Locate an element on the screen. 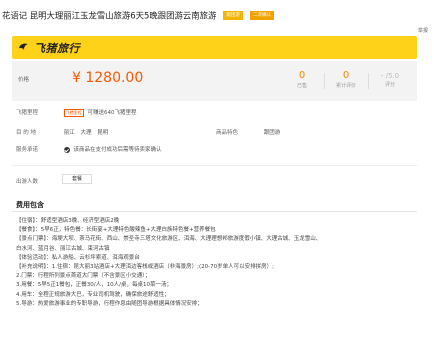 This screenshot has height=337, width=434. price-panel: 价格 ¥ 1280.00 0 已售 0 累计评价 - /5.0 评分 is located at coordinates (214, 81).